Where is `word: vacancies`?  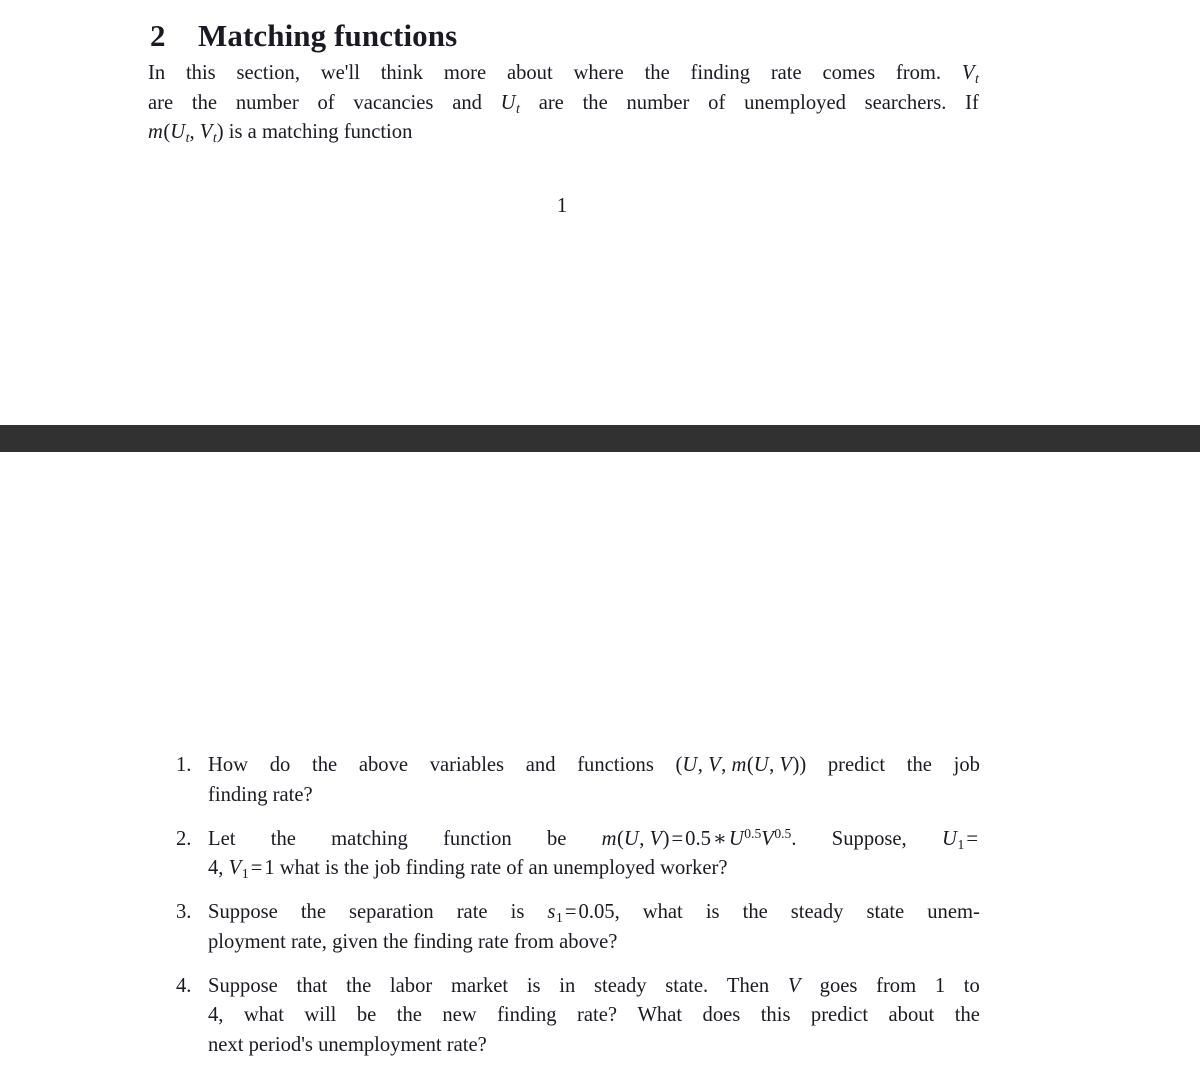
word: vacancies is located at coordinates (393, 102).